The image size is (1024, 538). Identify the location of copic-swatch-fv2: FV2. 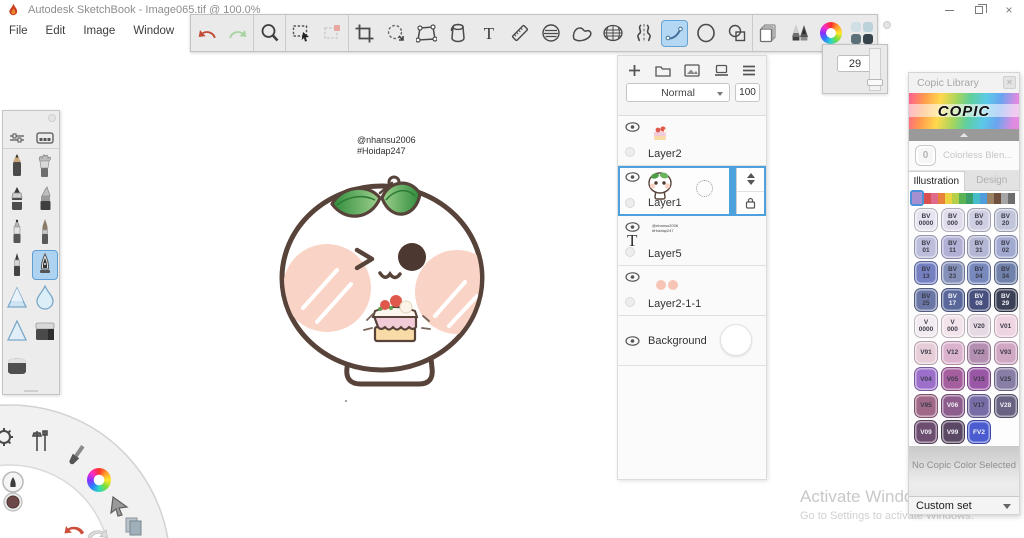
(979, 432).